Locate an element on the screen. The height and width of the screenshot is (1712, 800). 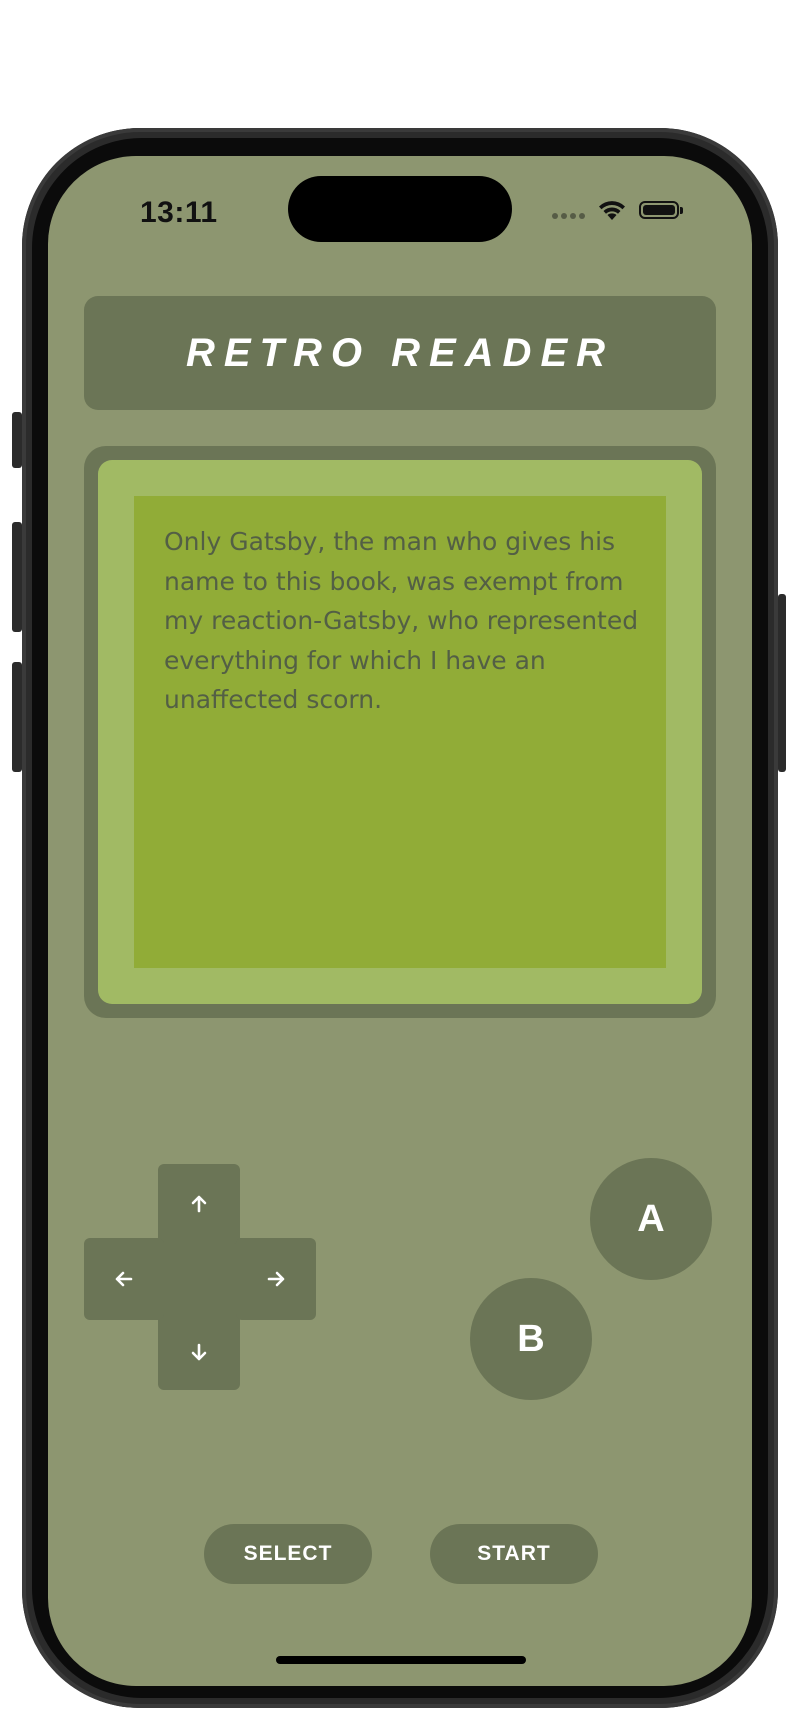
select-button: SELECT is located at coordinates (288, 1554).